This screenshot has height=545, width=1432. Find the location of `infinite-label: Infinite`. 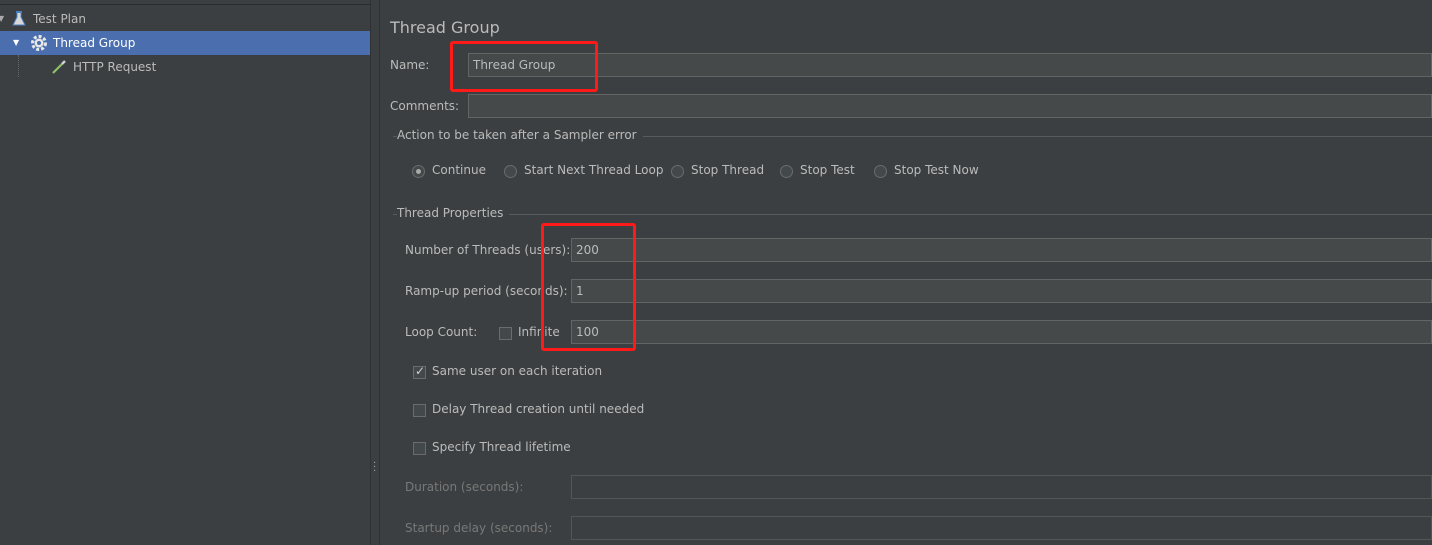

infinite-label: Infinite is located at coordinates (539, 332).